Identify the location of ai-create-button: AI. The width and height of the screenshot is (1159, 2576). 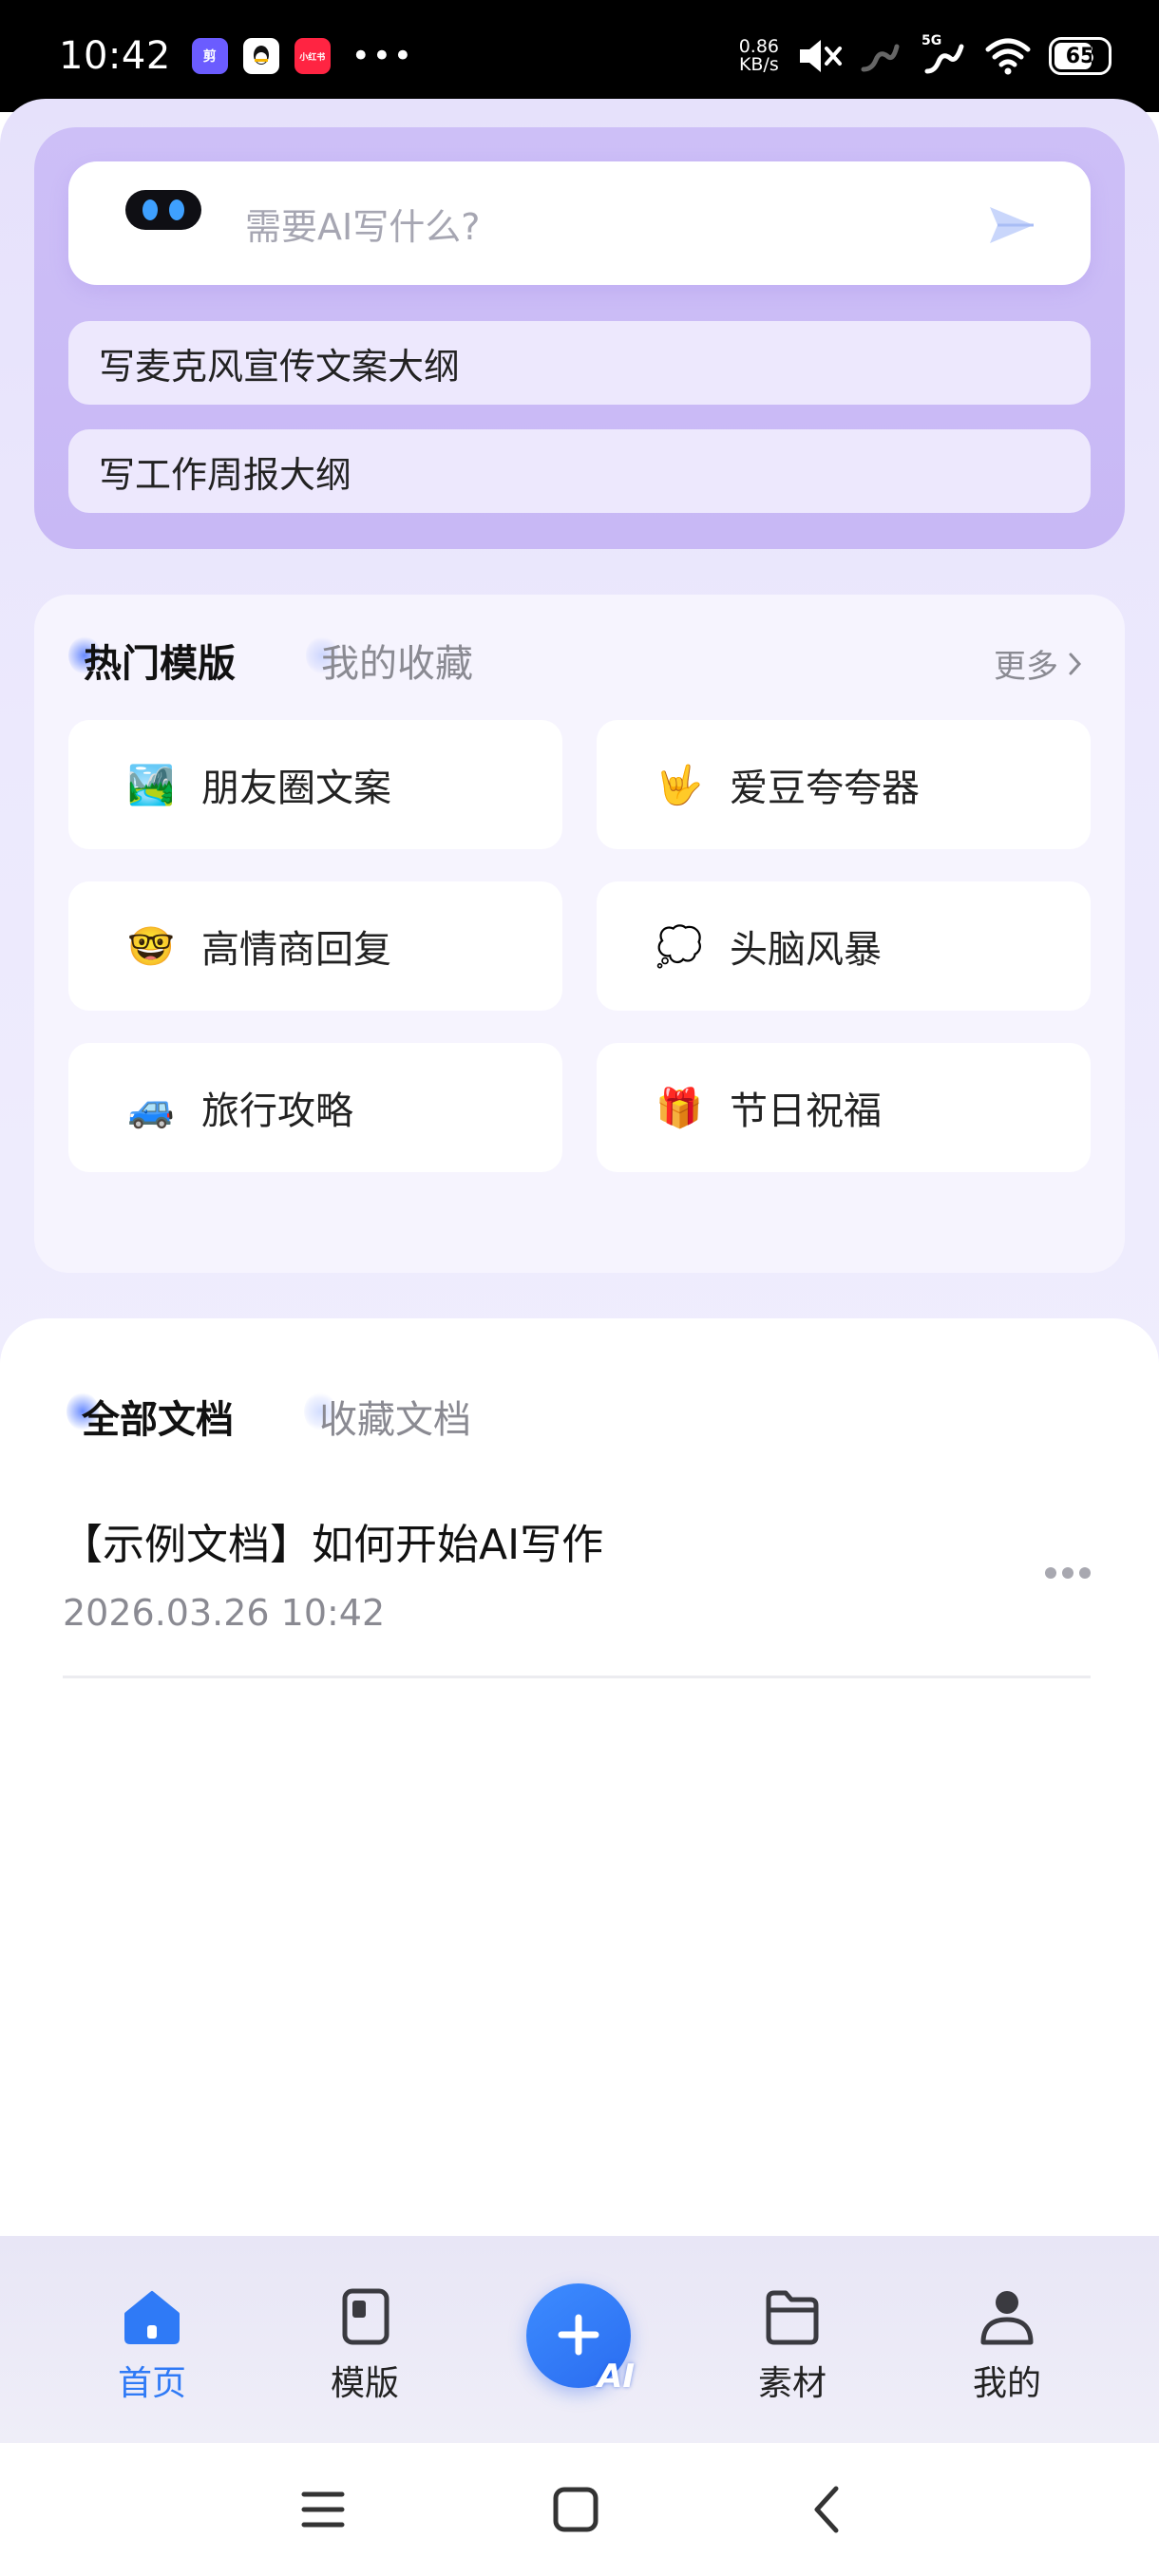
(580, 2339).